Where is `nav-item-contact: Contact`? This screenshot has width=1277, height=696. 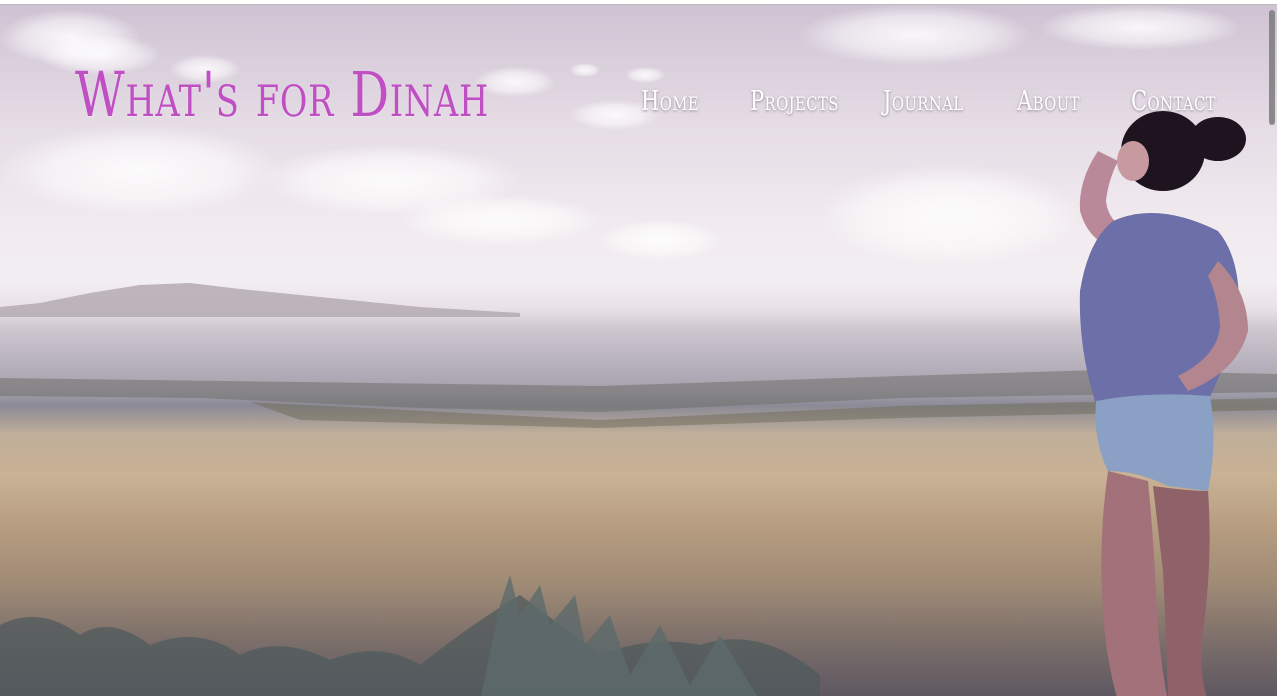 nav-item-contact: Contact is located at coordinates (1173, 101).